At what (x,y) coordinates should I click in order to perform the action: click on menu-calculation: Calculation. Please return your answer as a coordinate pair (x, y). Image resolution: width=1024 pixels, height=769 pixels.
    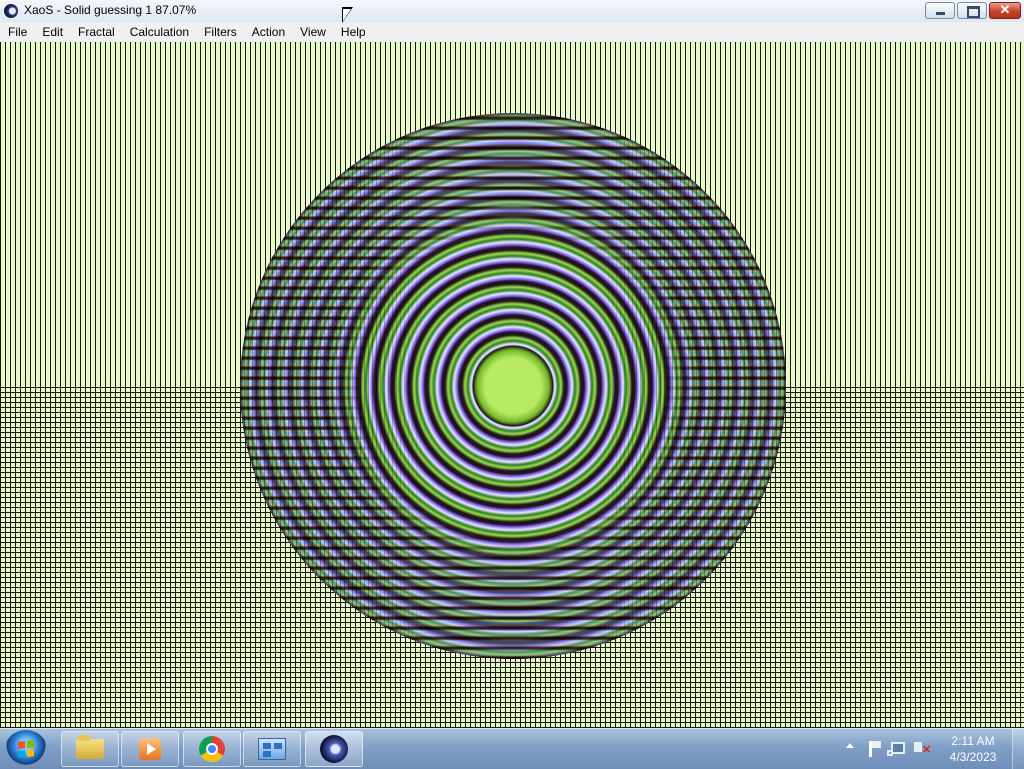
    Looking at the image, I should click on (159, 32).